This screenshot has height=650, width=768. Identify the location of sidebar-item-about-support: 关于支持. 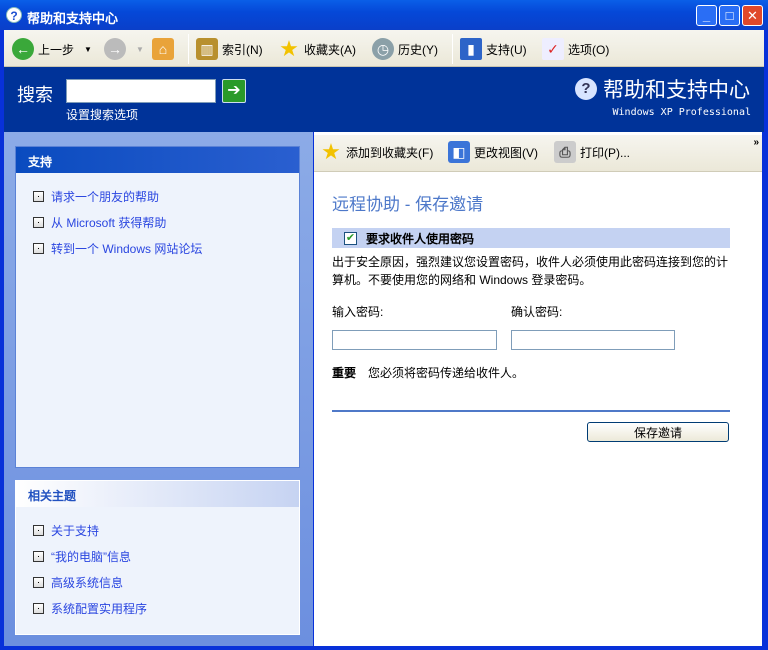
(166, 530).